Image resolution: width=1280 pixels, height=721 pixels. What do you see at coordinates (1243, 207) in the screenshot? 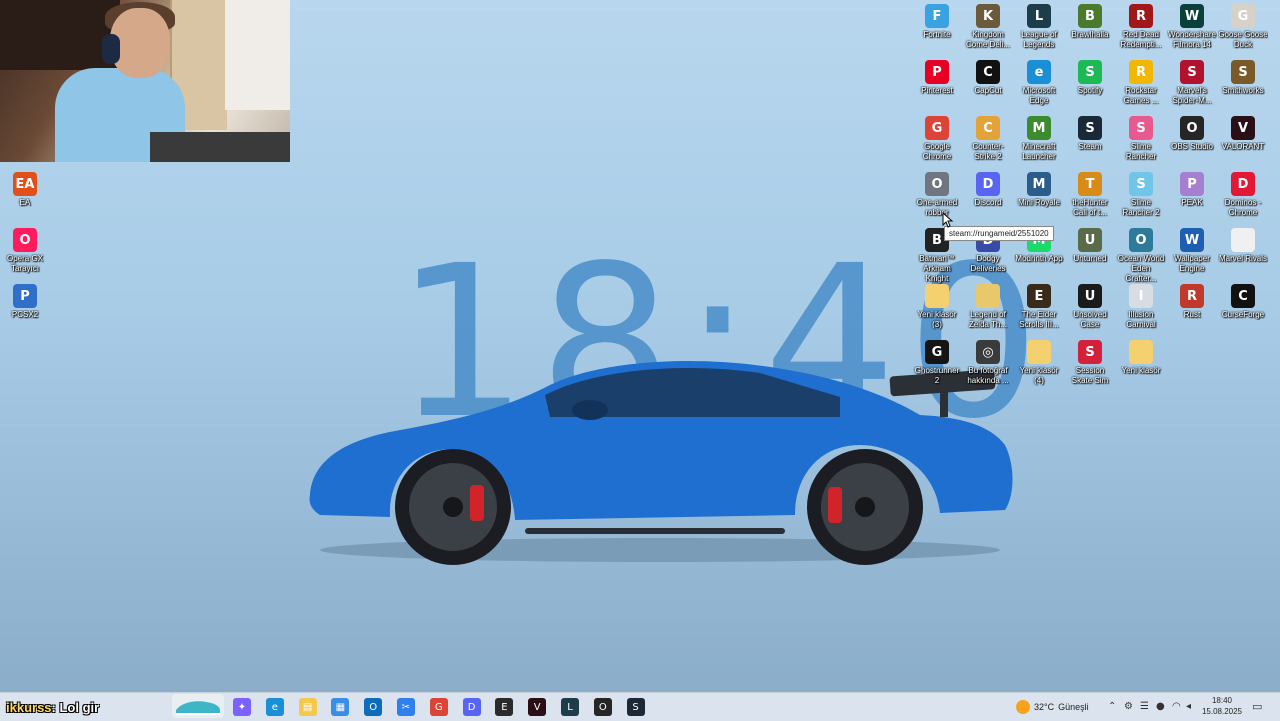
I see `desktop-icon-label: Dominos - Chrome` at bounding box center [1243, 207].